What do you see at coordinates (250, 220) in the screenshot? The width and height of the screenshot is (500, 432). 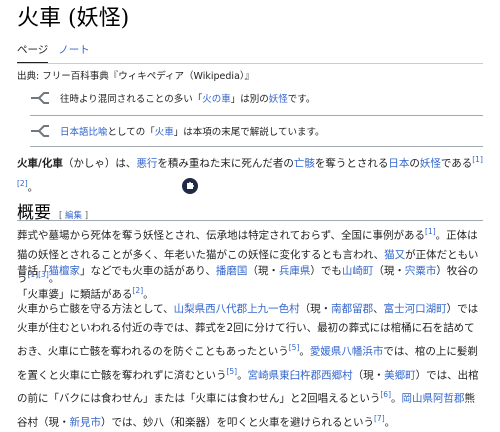 I see `section-divider` at bounding box center [250, 220].